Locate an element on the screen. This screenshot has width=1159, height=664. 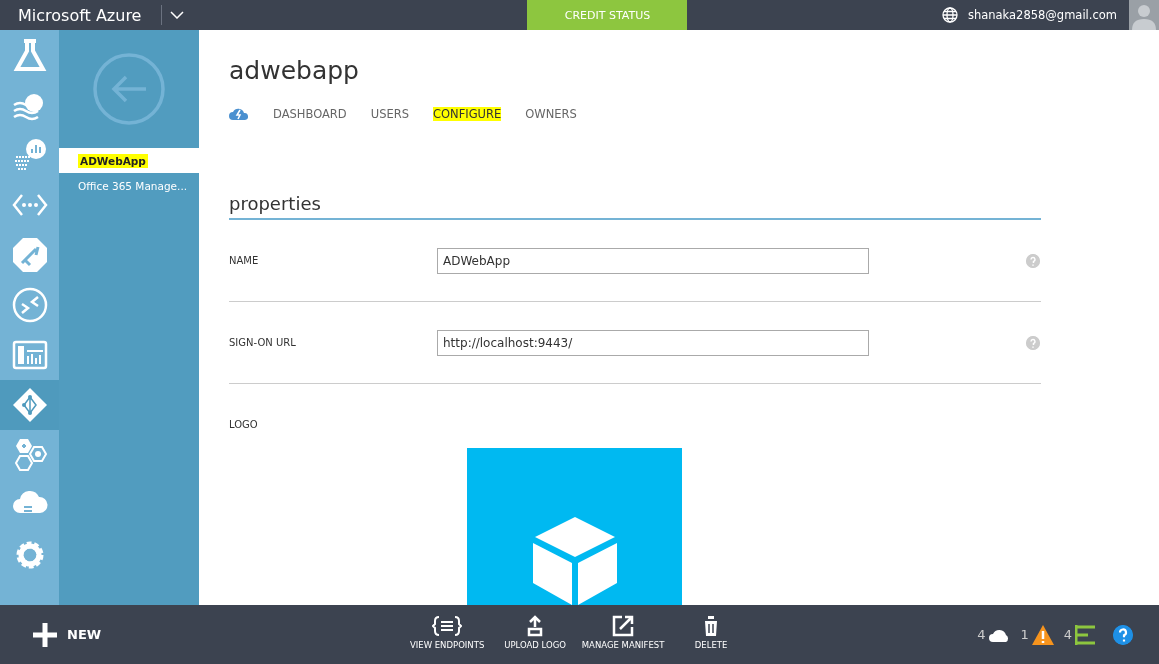
diamond-icon is located at coordinates (29, 405).